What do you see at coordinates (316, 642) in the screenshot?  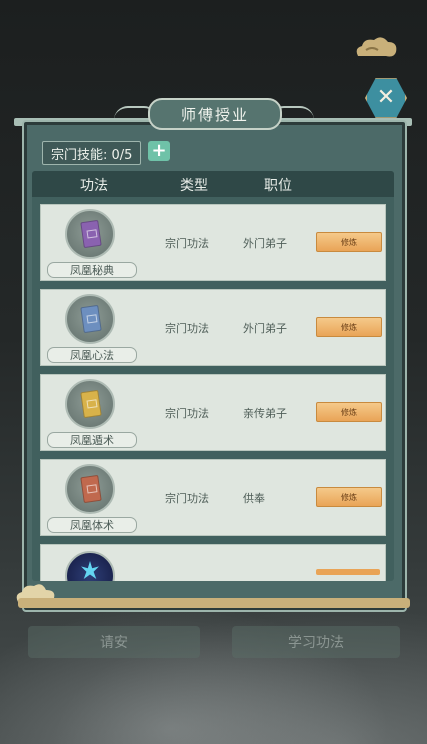 I see `background-learn-skill-button: 学习功法` at bounding box center [316, 642].